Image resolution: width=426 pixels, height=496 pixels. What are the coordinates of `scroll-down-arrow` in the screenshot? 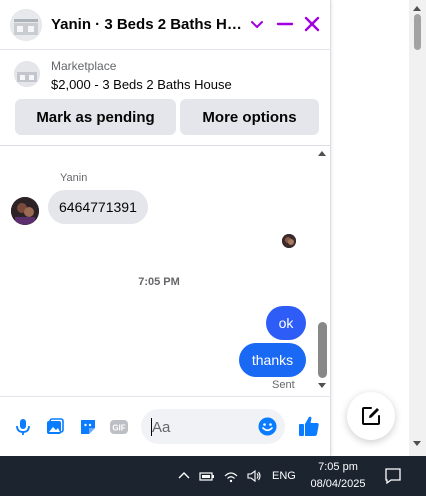 It's located at (417, 443).